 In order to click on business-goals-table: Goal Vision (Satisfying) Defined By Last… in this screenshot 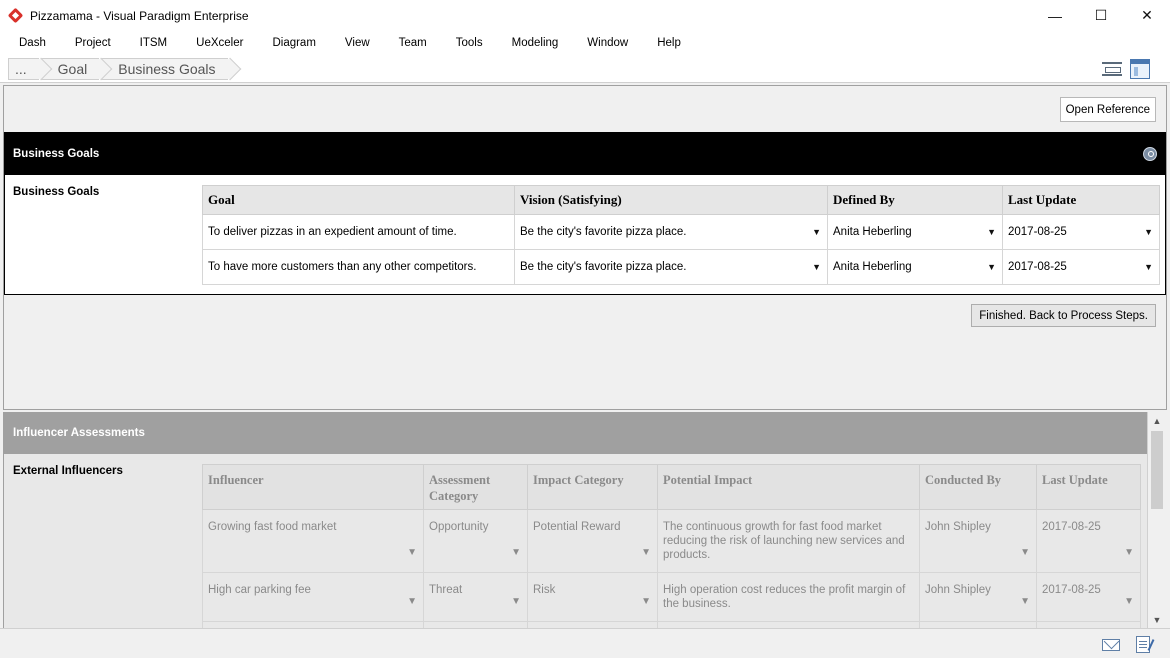, I will do `click(681, 235)`.